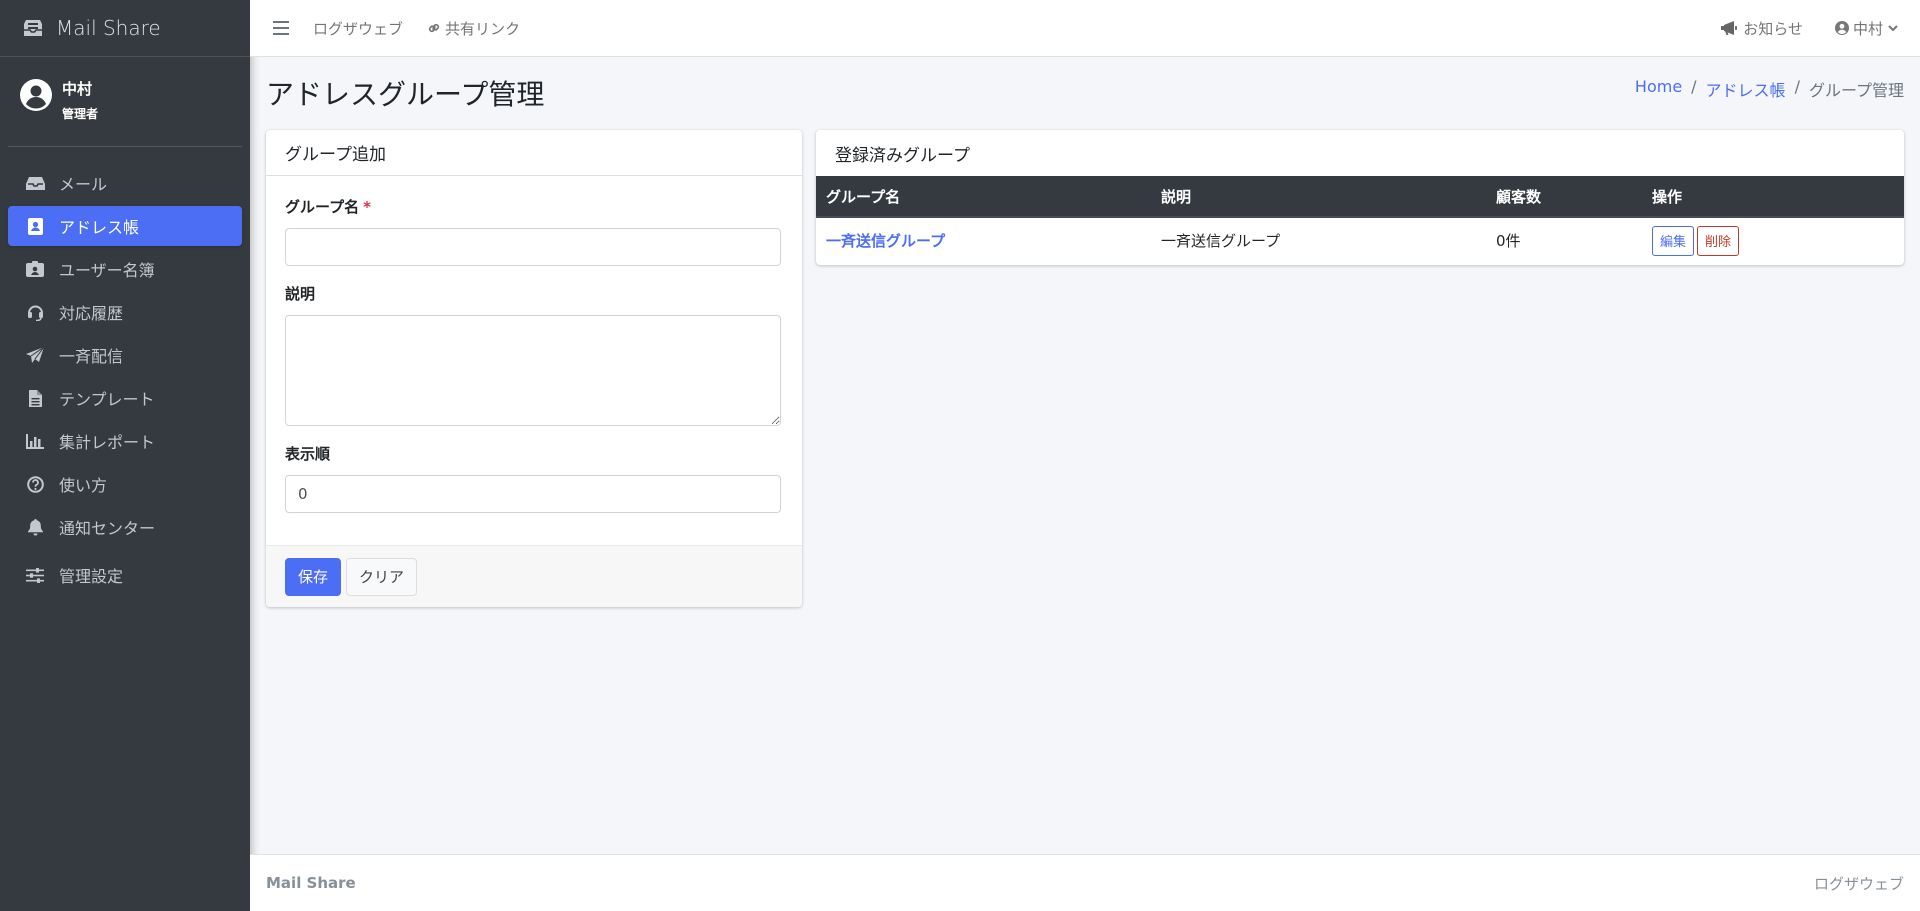 This screenshot has width=1920, height=911. What do you see at coordinates (534, 576) in the screenshot?
I see `form-footer: 保存 クリア` at bounding box center [534, 576].